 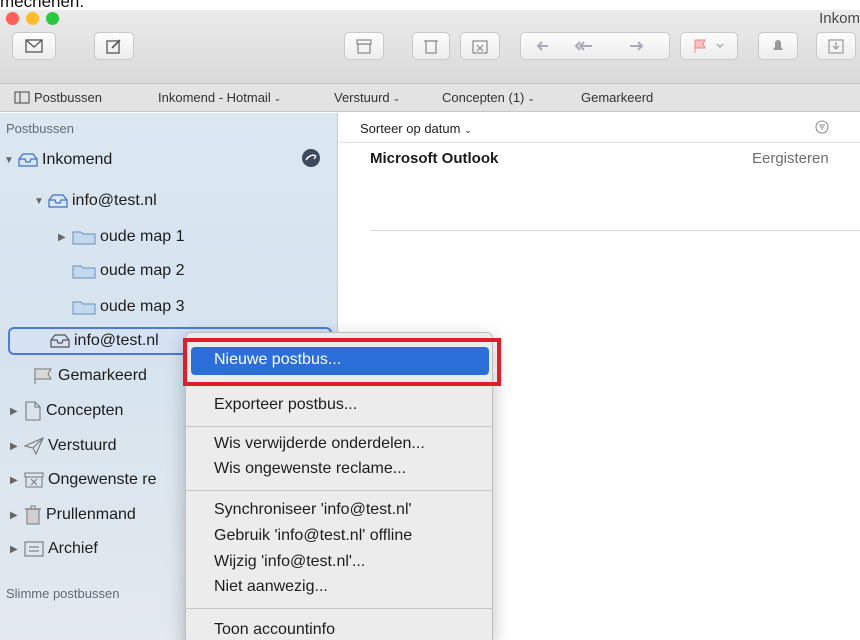 What do you see at coordinates (102, 479) in the screenshot?
I see `sidebar-item-label: Ongewenste re` at bounding box center [102, 479].